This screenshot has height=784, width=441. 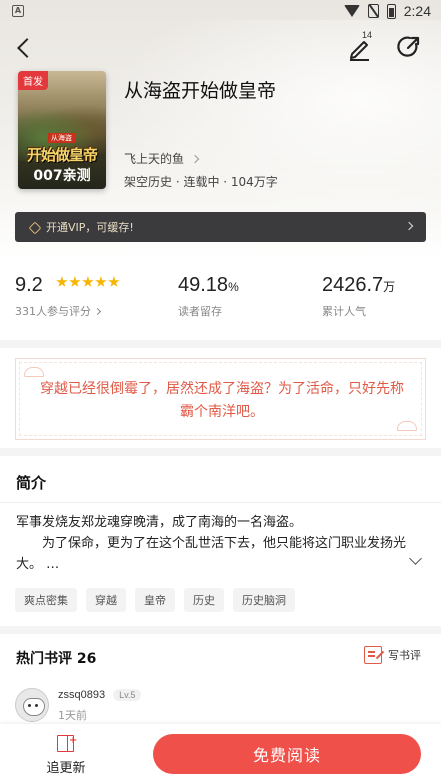 What do you see at coordinates (90, 227) in the screenshot?
I see `vip-text: 开通VIP，可缓存!` at bounding box center [90, 227].